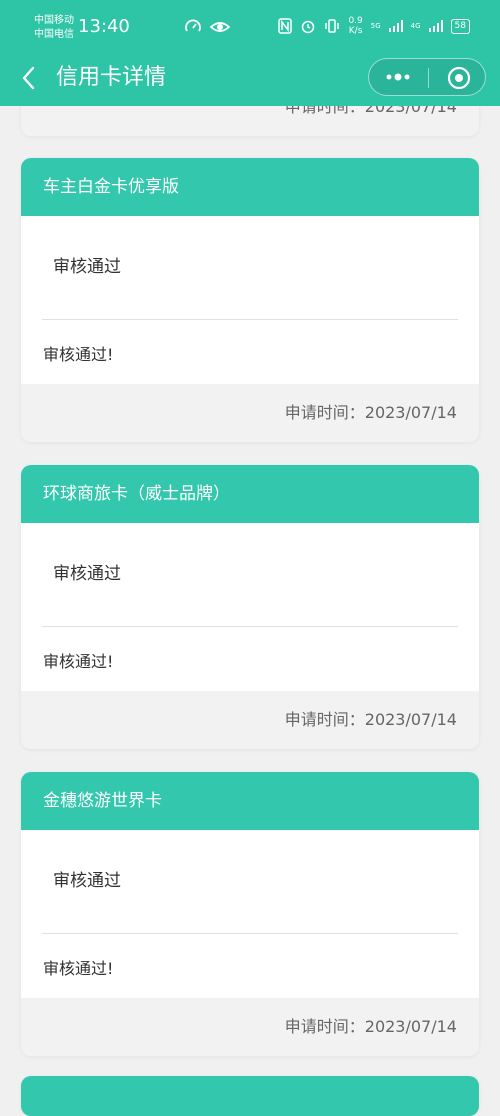 The image size is (500, 1116). I want to click on clock: 13:40, so click(104, 26).